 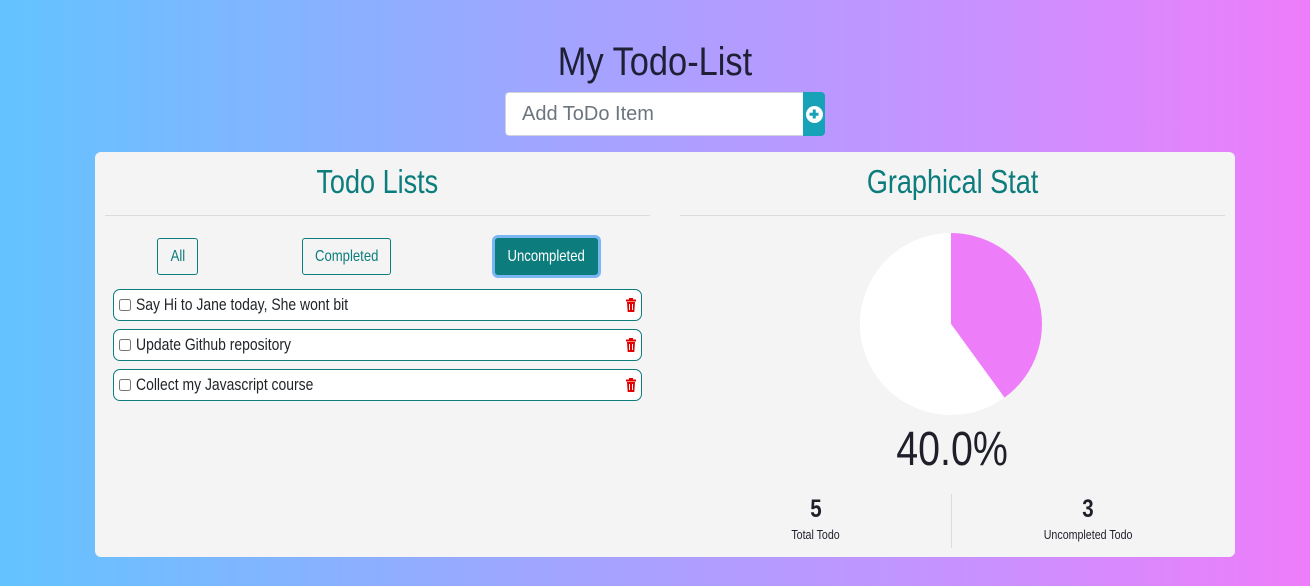 I want to click on filter-uncompleted-button: Uncompleted, so click(x=546, y=256).